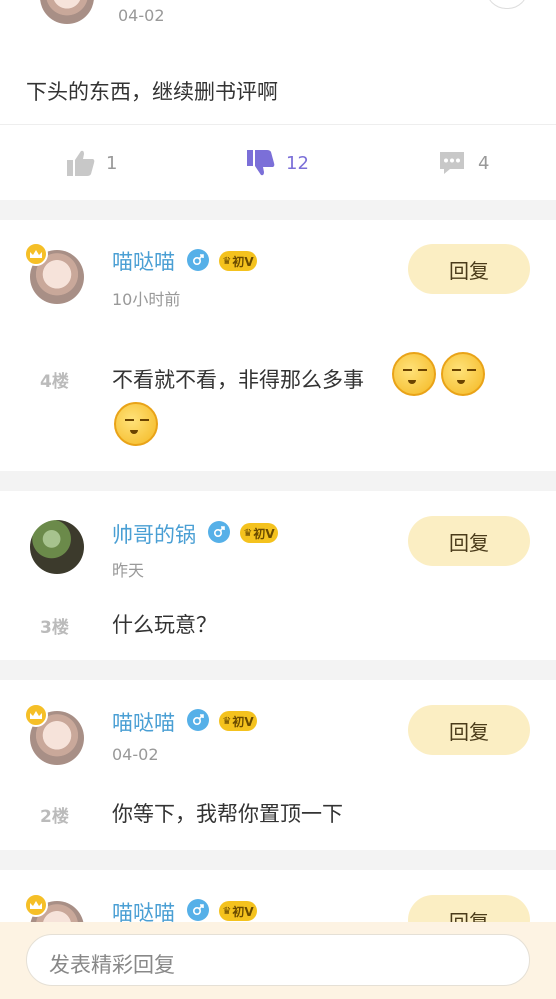  I want to click on reply-input: 发表精彩回复, so click(278, 960).